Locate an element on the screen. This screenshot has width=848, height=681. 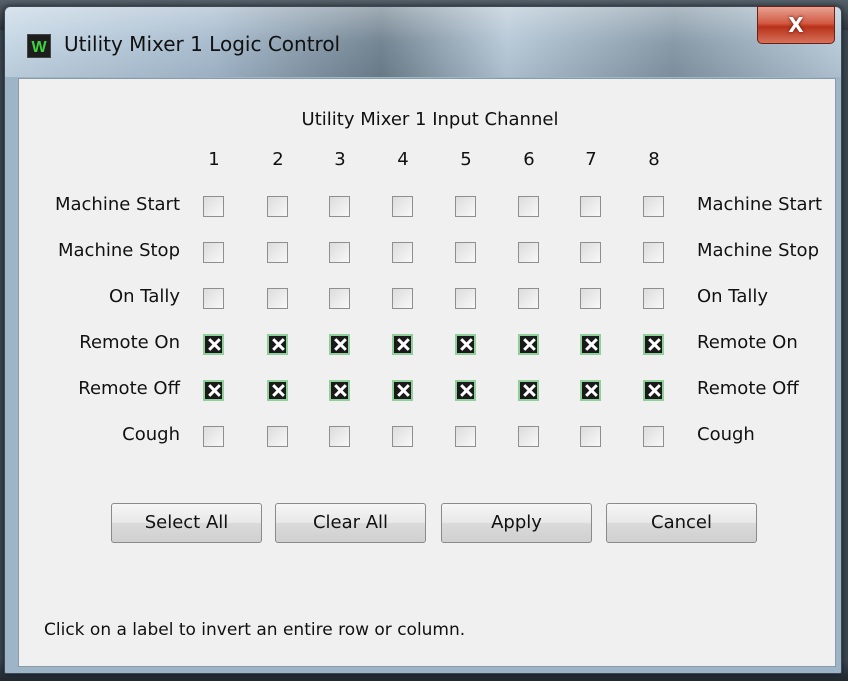
row-label-left-on-tally: On Tally is located at coordinates (99, 296).